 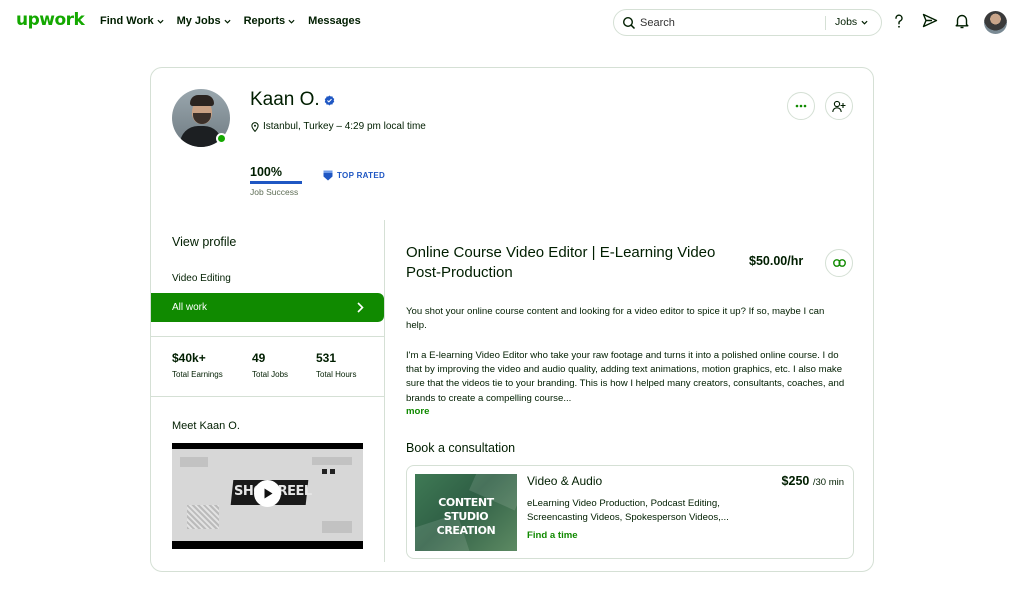 What do you see at coordinates (565, 481) in the screenshot?
I see `consultation-category: Video & Audio` at bounding box center [565, 481].